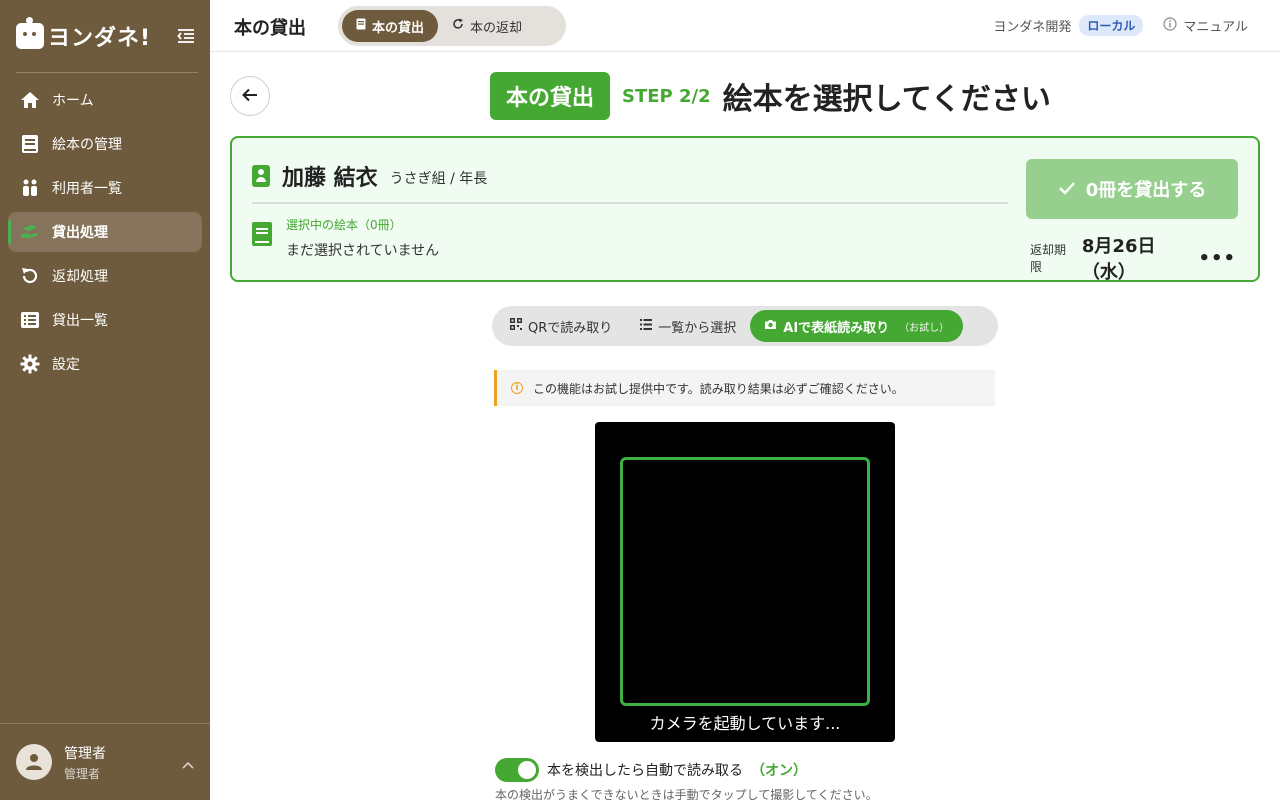 This screenshot has width=1280, height=800. I want to click on scan-frame, so click(745, 581).